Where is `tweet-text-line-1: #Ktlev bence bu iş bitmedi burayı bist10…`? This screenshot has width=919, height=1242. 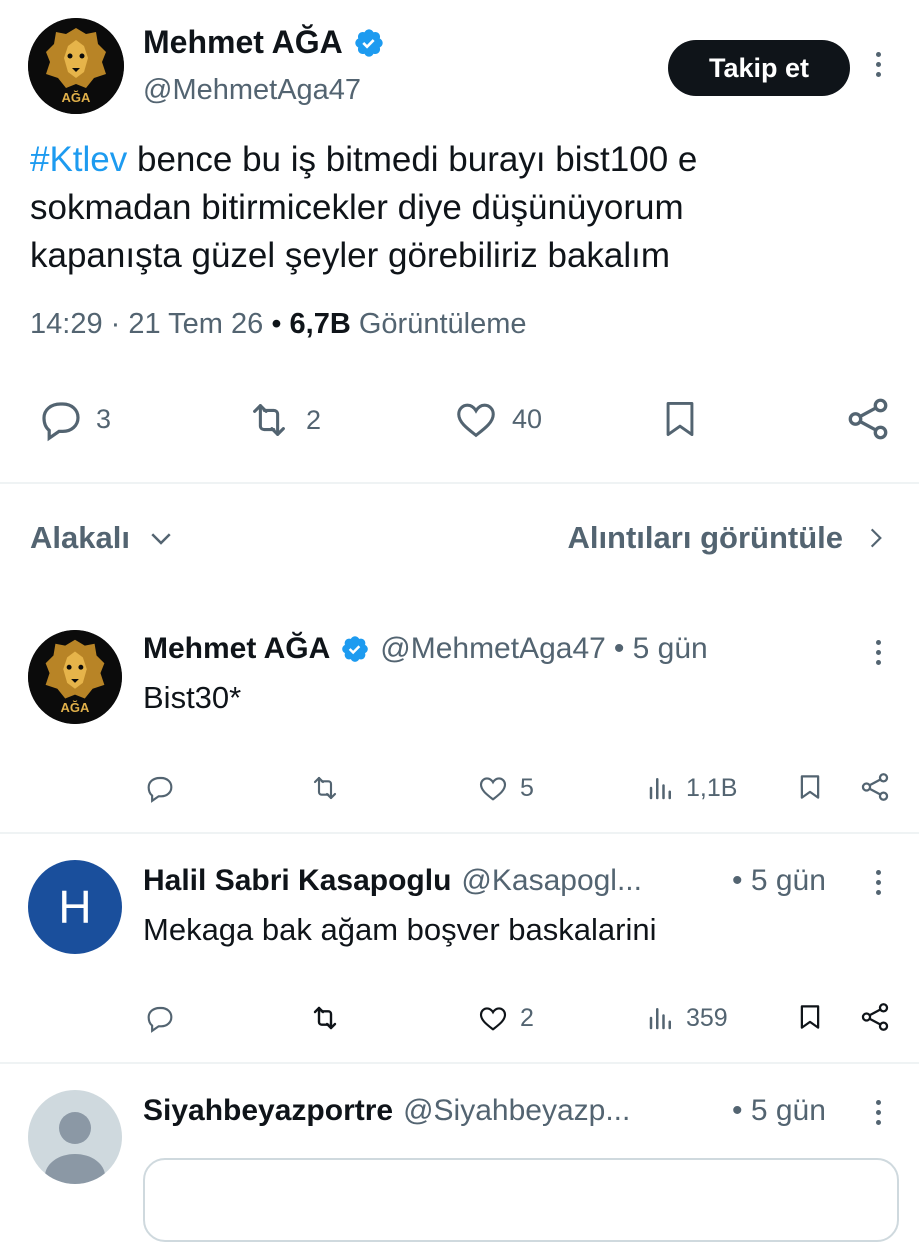 tweet-text-line-1: #Ktlev bence bu iş bitmedi burayı bist10… is located at coordinates (465, 160).